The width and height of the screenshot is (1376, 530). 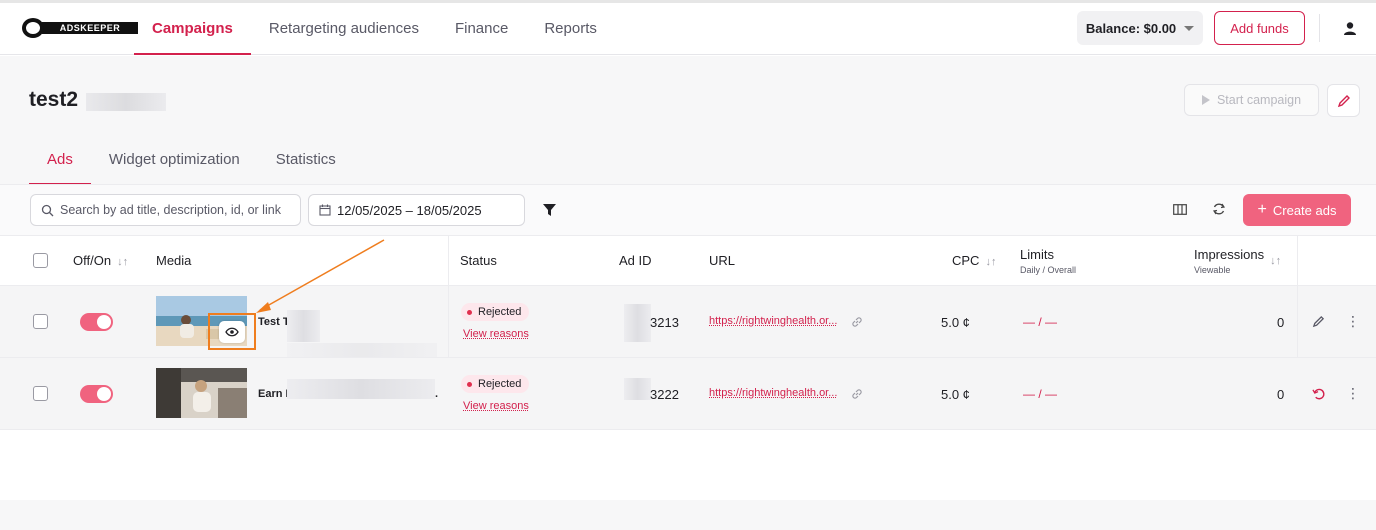 I want to click on ad-id: 3222, so click(x=664, y=394).